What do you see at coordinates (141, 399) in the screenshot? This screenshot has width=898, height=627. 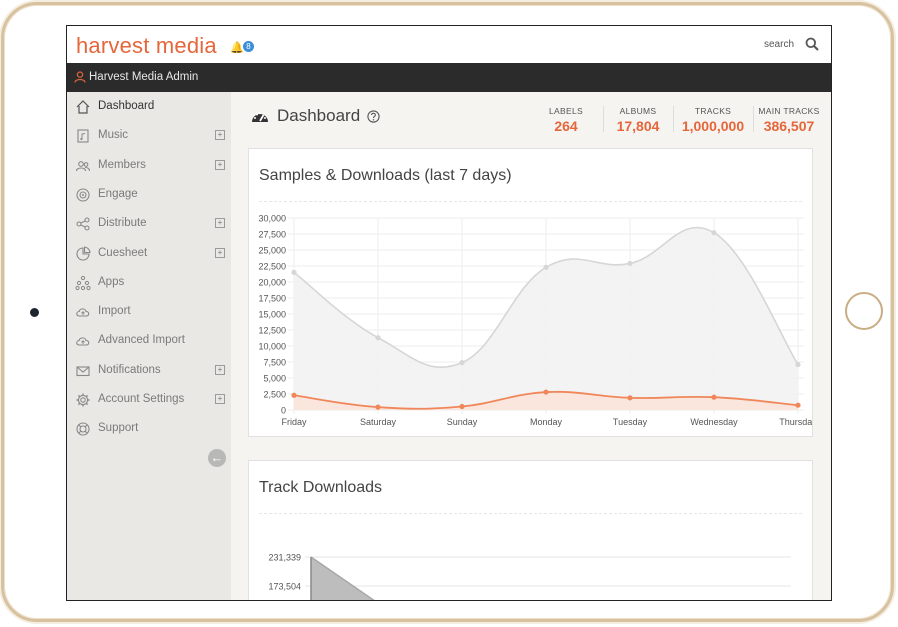 I see `sidebar-item-label: Account Settings` at bounding box center [141, 399].